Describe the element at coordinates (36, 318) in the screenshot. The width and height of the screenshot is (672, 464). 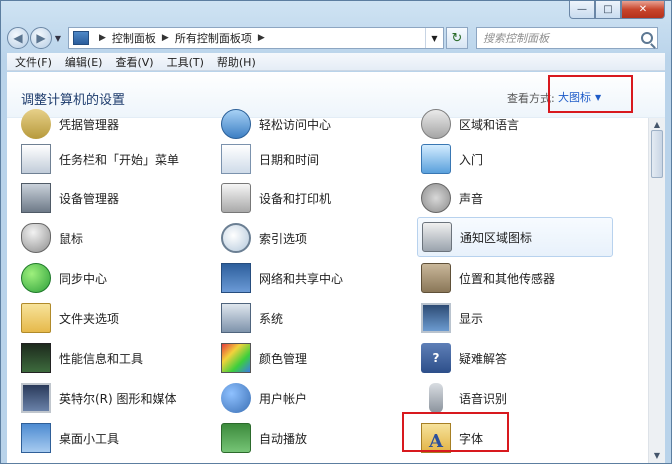
I see `folder-icon` at that location.